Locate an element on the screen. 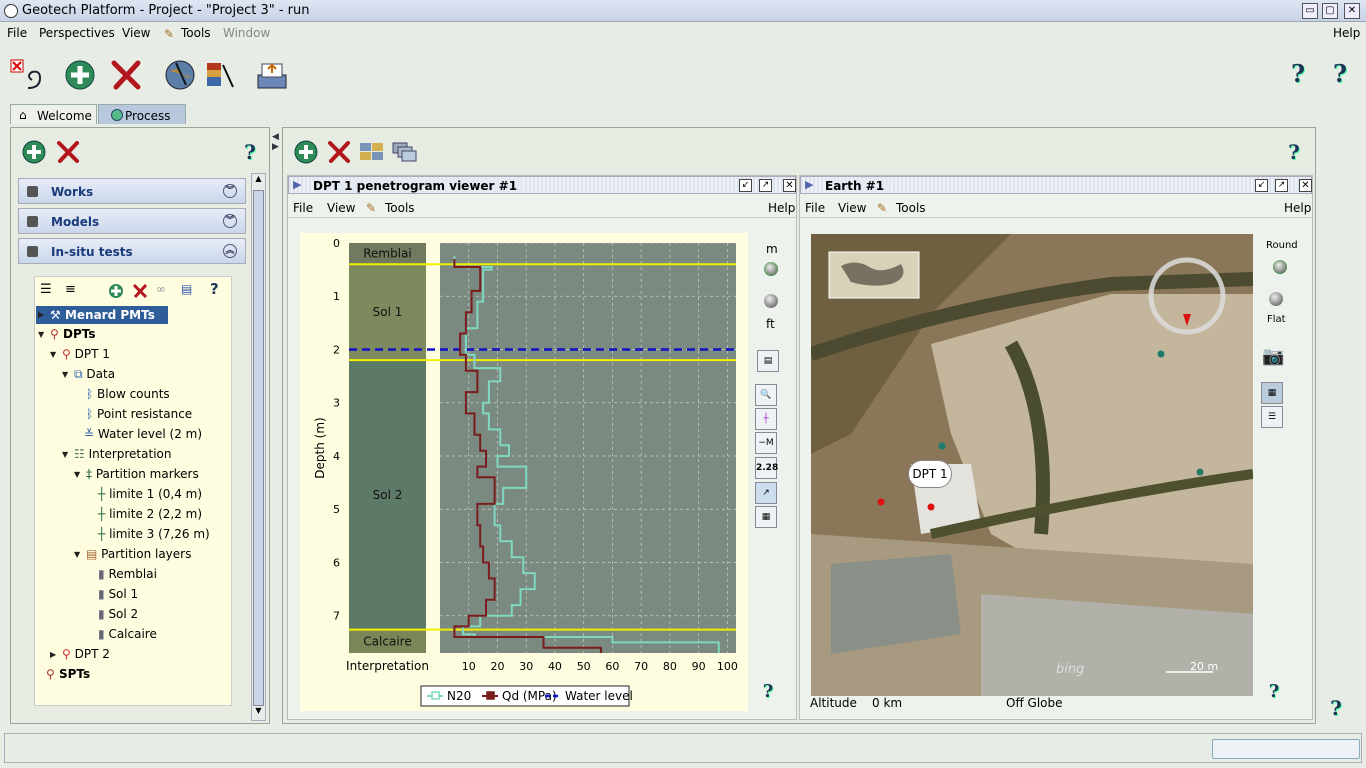  tab-process: Process is located at coordinates (142, 114).